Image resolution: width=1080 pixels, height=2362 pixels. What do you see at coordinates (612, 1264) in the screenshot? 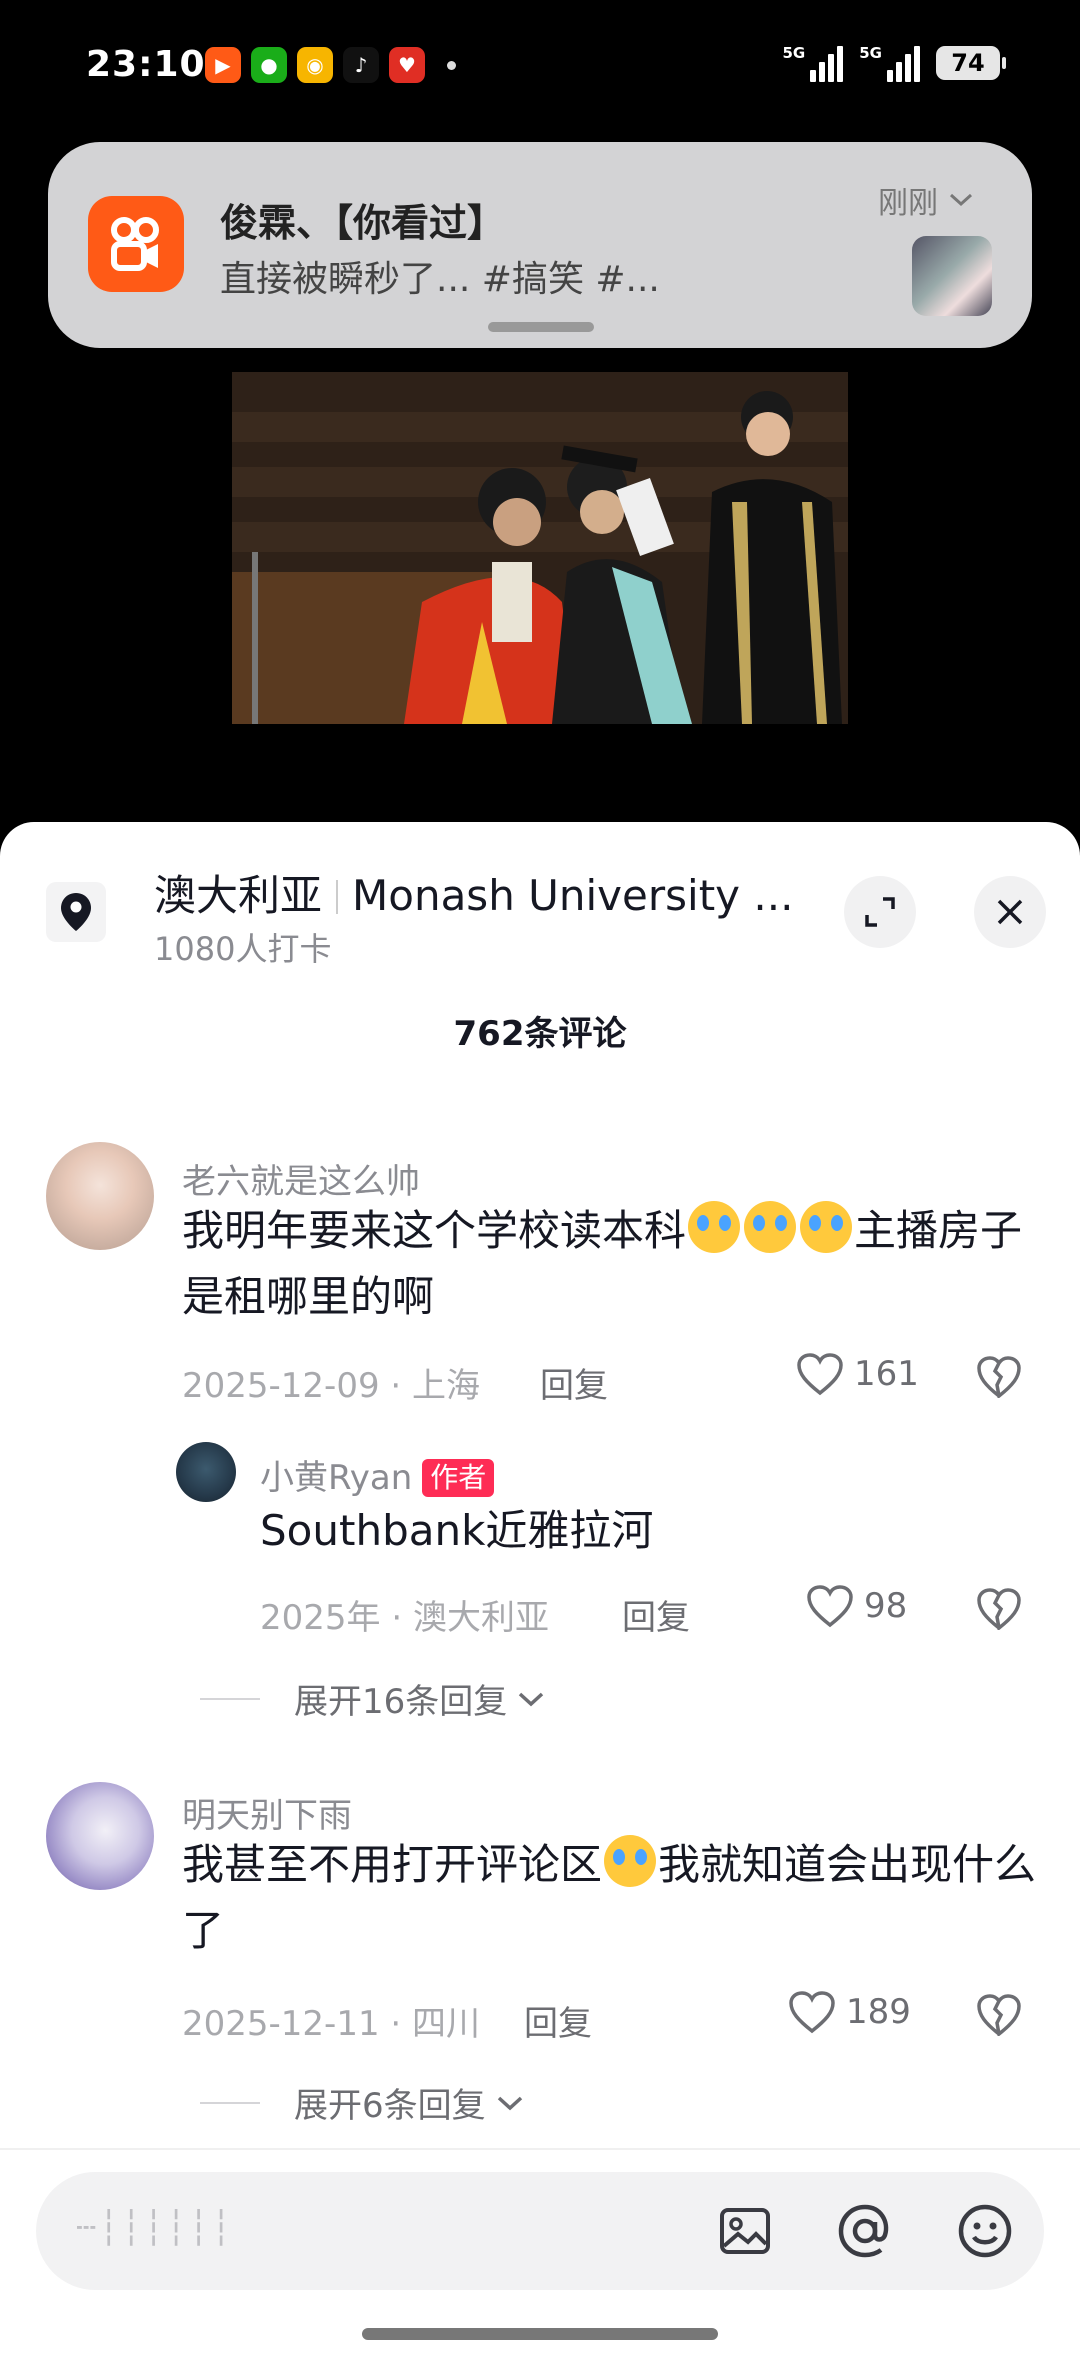
I see `comment-text: 我明年要来这个学校读本科 主播房子是租哪里的啊` at bounding box center [612, 1264].